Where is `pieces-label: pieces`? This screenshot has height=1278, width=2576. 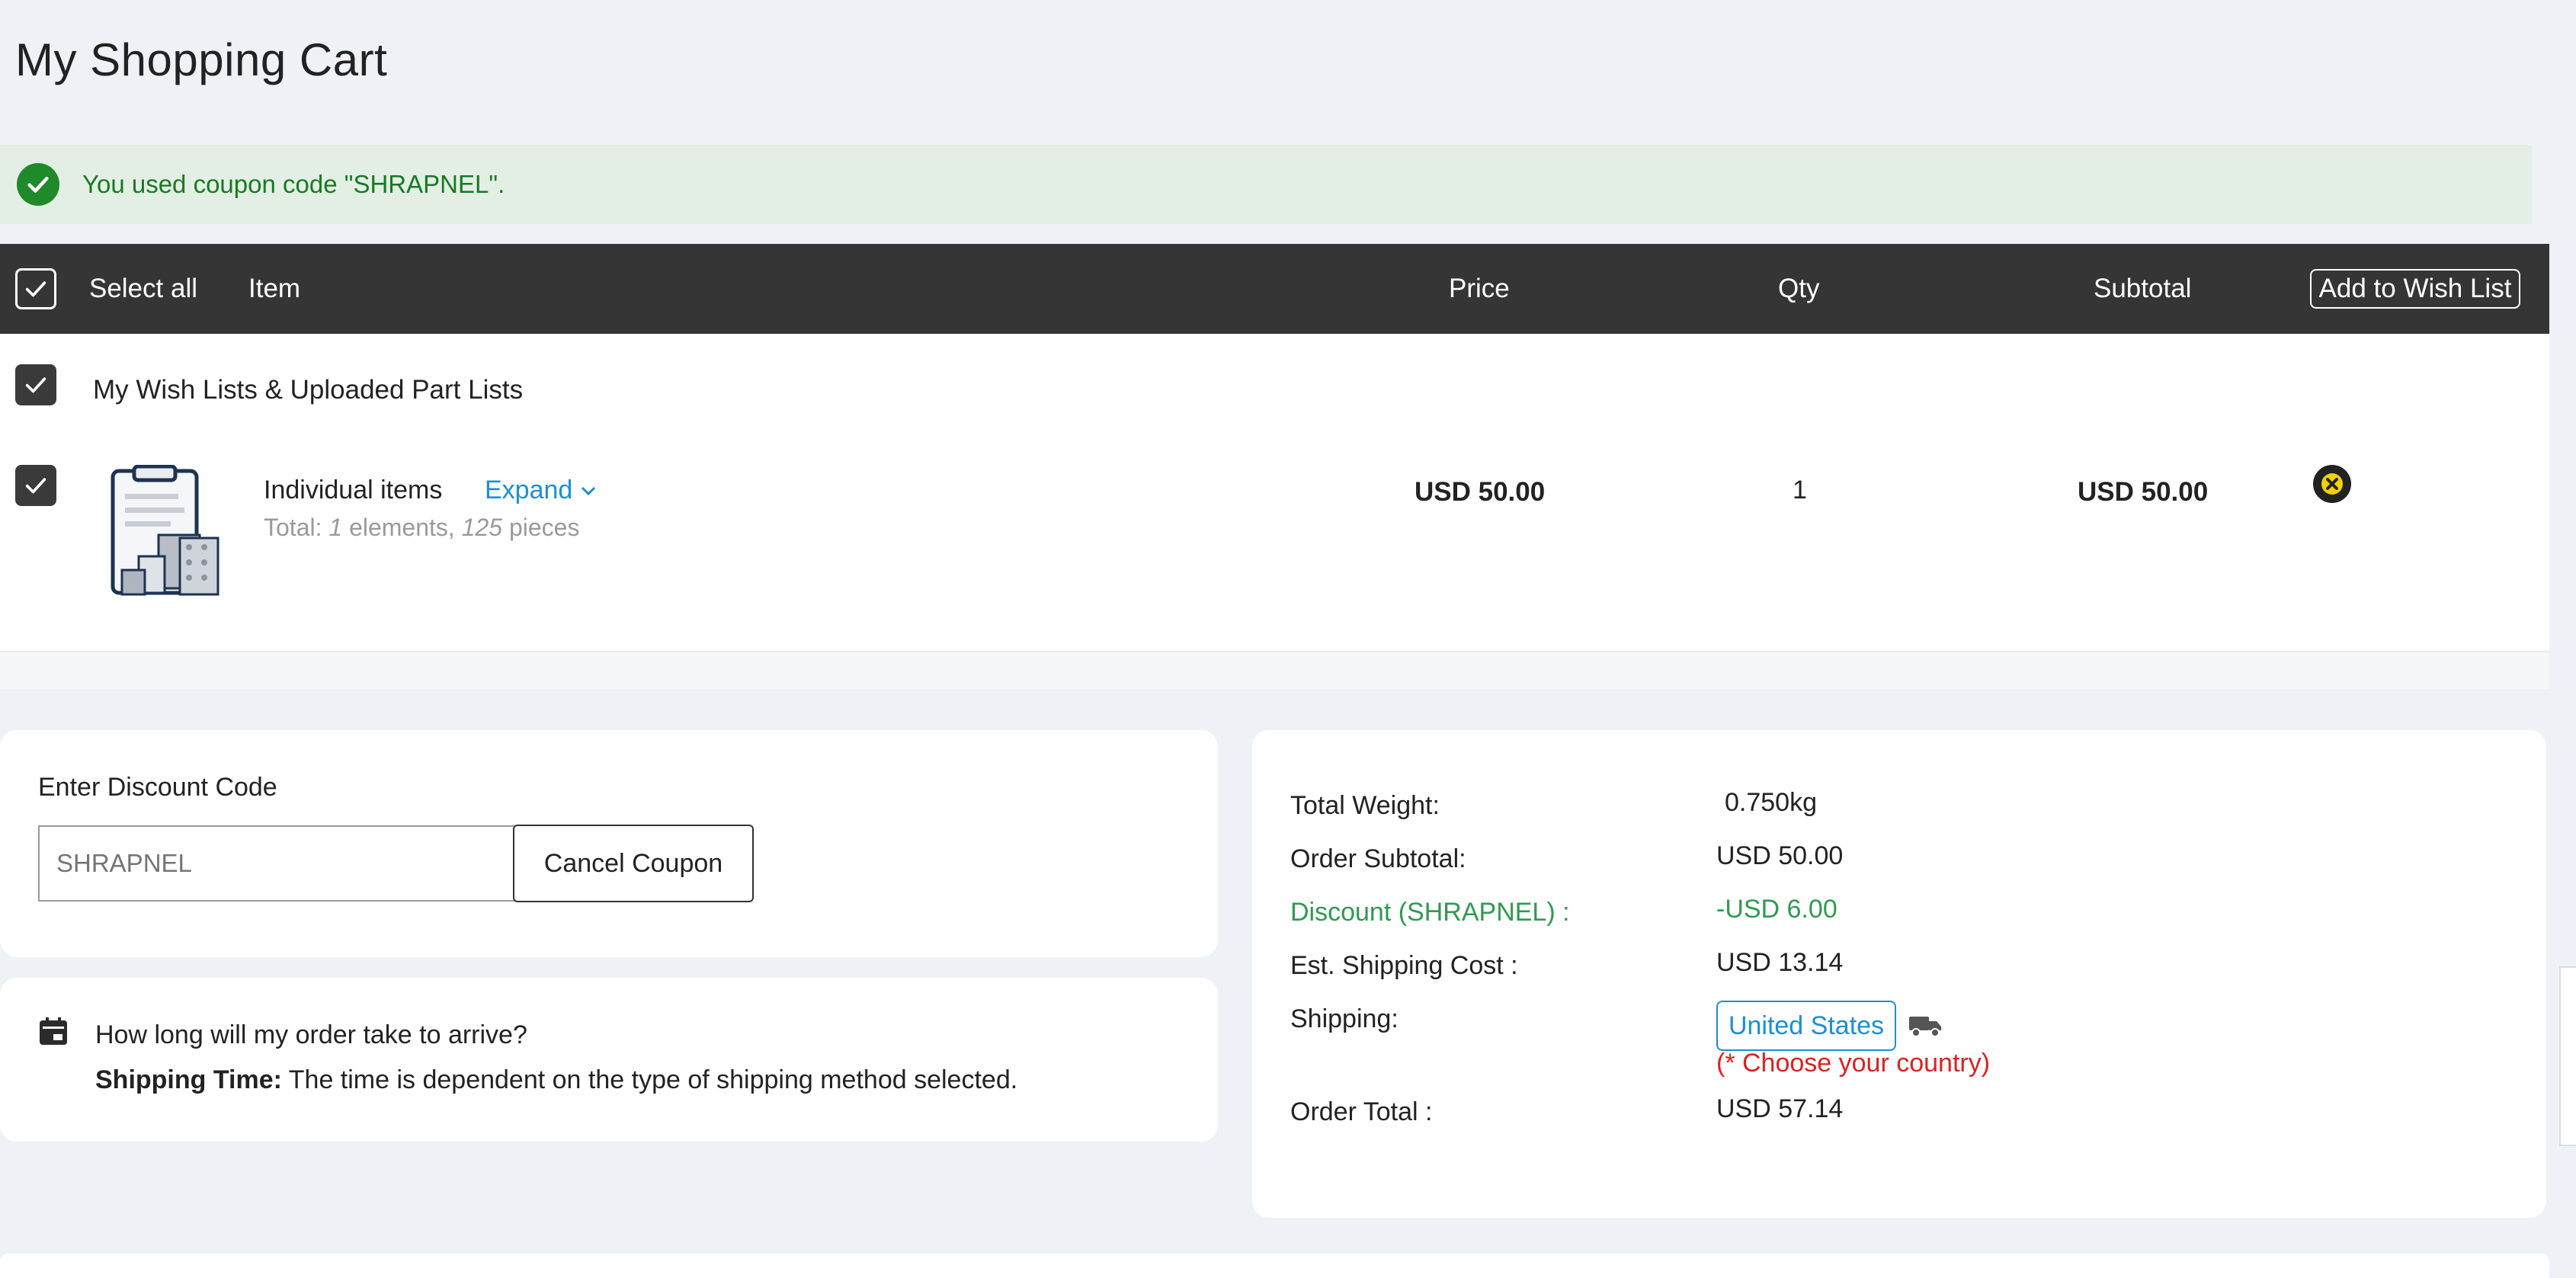
pieces-label: pieces is located at coordinates (541, 527).